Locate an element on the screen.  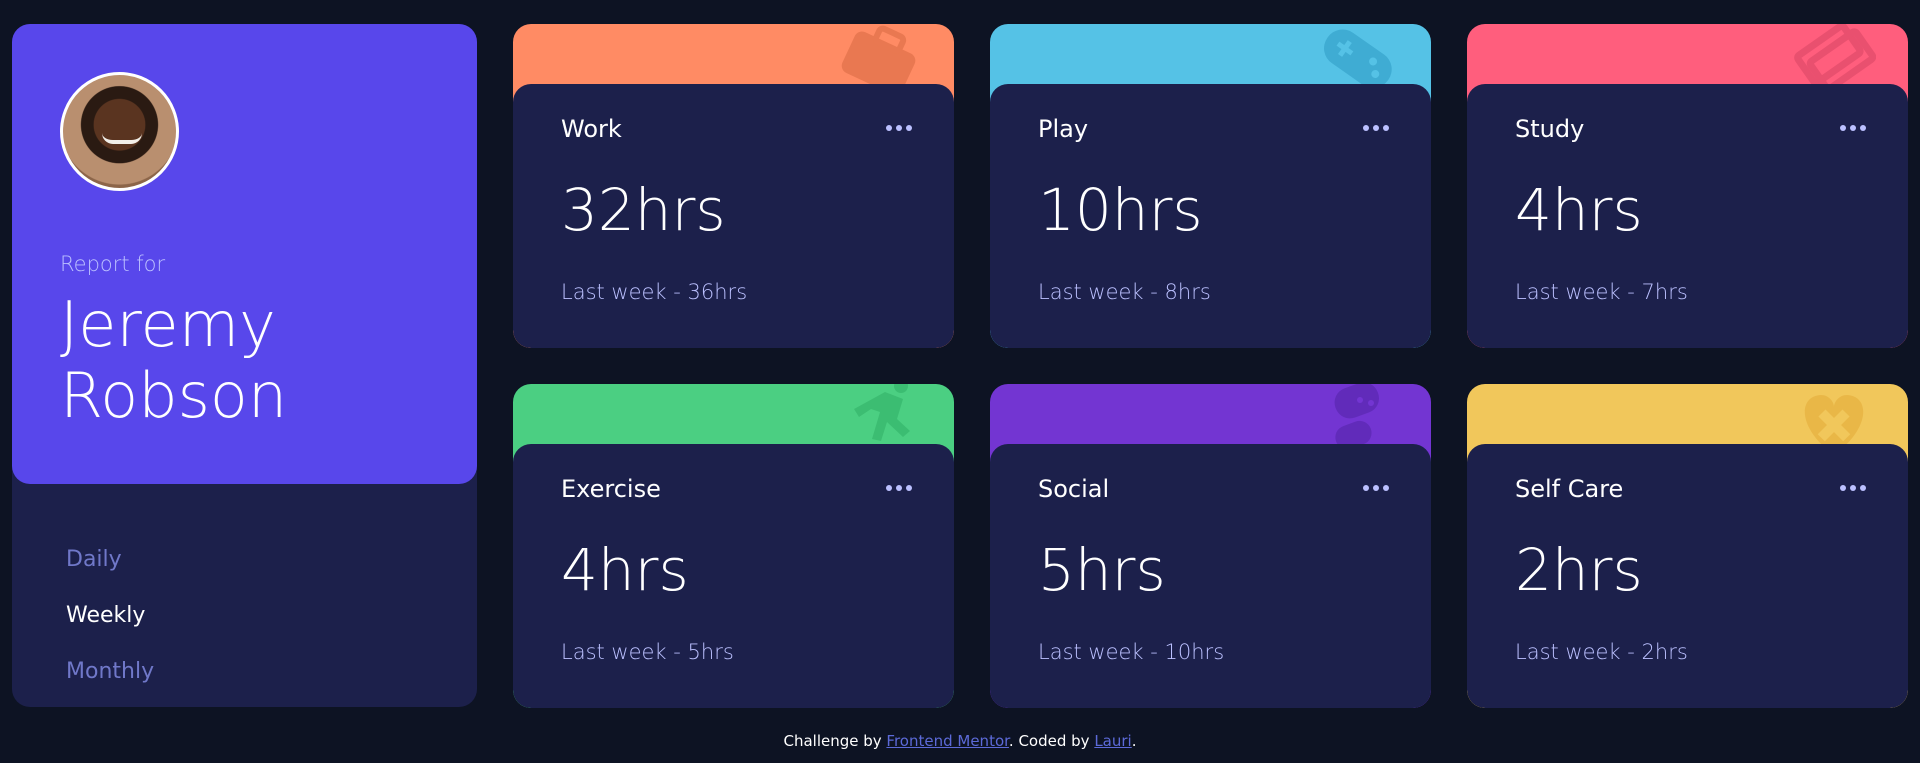
previous-hours: Last week - 5hrs is located at coordinates (647, 652).